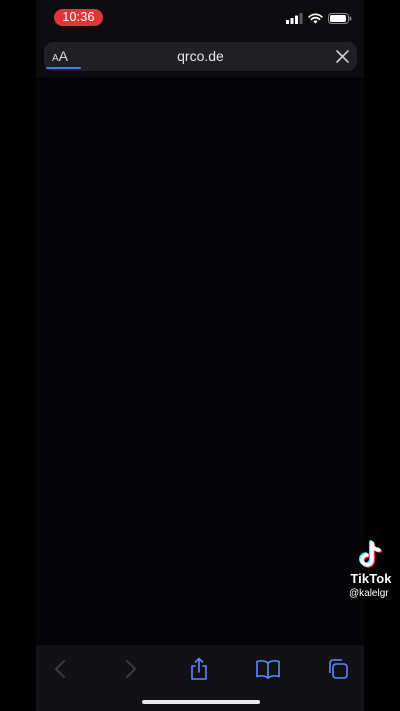  I want to click on status-time: 10:36, so click(78, 17).